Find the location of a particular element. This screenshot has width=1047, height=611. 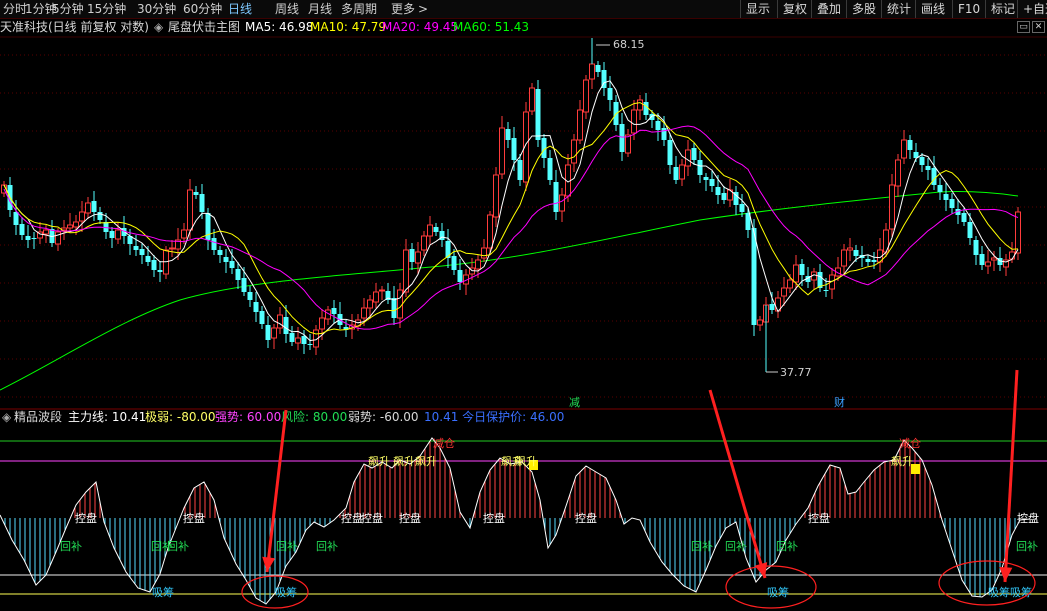

signal-cai: 财 is located at coordinates (839, 402).